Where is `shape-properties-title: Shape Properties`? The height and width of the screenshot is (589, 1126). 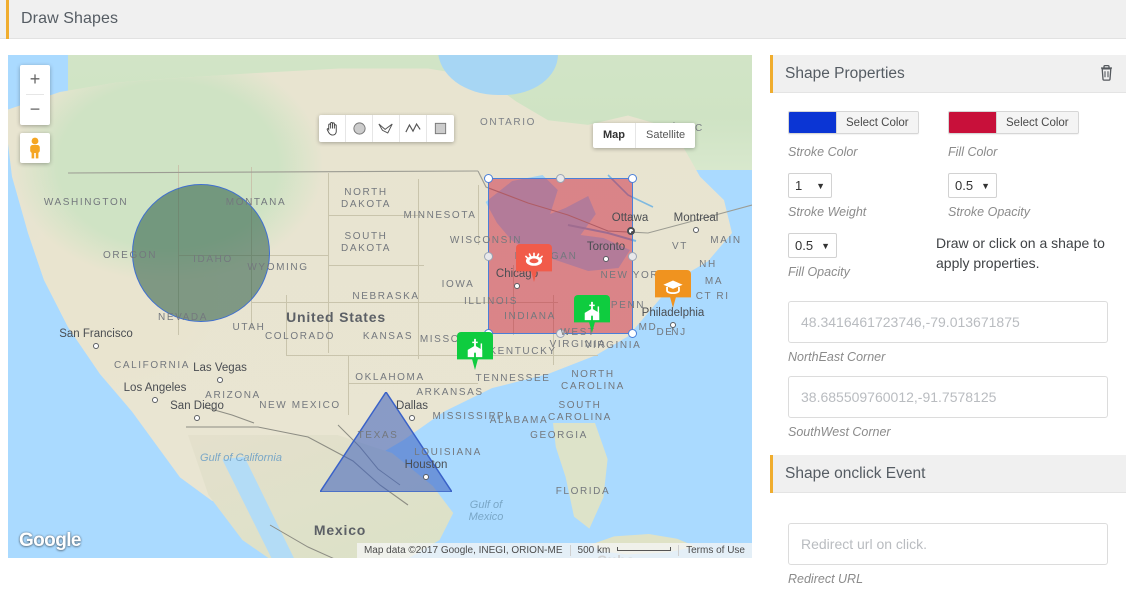 shape-properties-title: Shape Properties is located at coordinates (845, 73).